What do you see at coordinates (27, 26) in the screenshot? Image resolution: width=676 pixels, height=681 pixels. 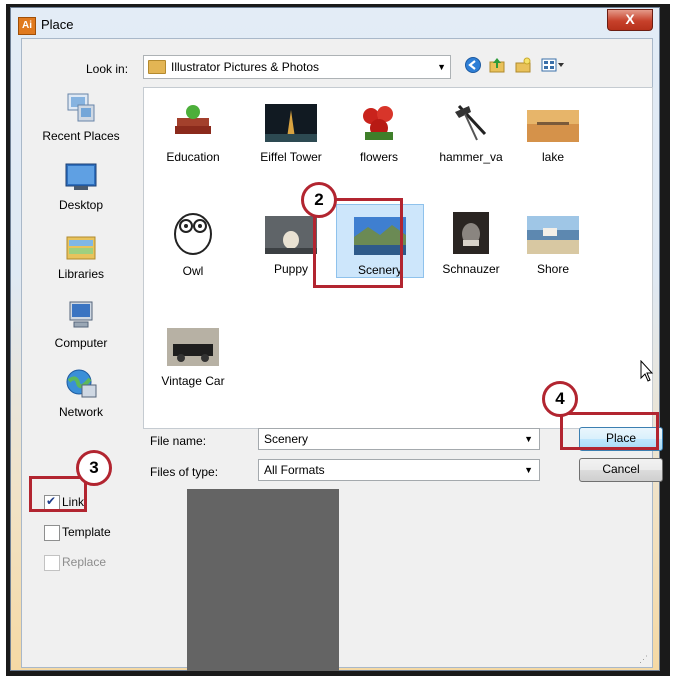 I see `illustrator-app-icon: Ai` at bounding box center [27, 26].